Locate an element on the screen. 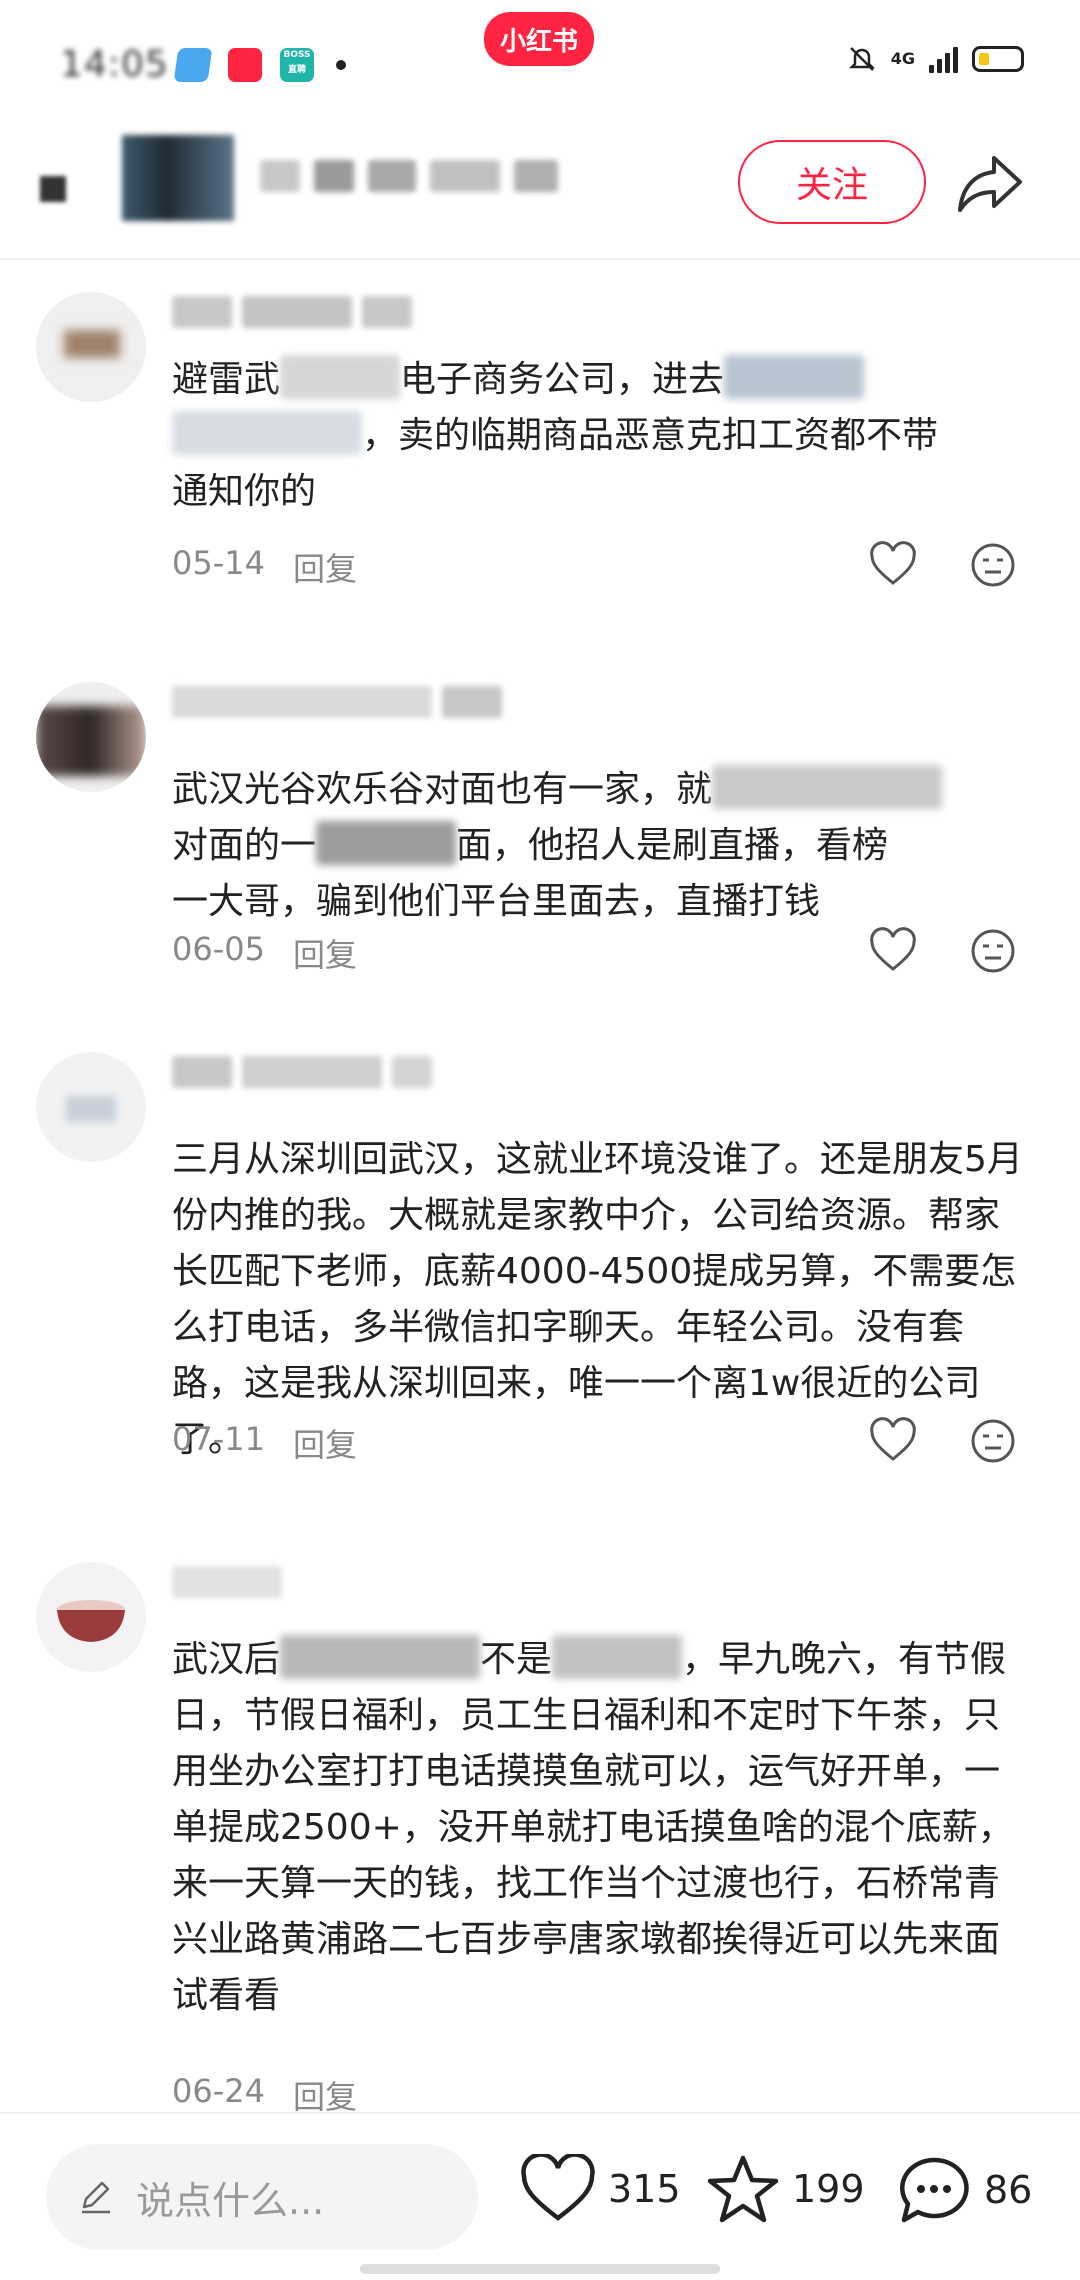 The height and width of the screenshot is (2280, 1080). comment-text: 避雷武 电子商务公司，进去 ，卖的临期商品恶意克扣工资都不带 通知你的 is located at coordinates (602, 436).